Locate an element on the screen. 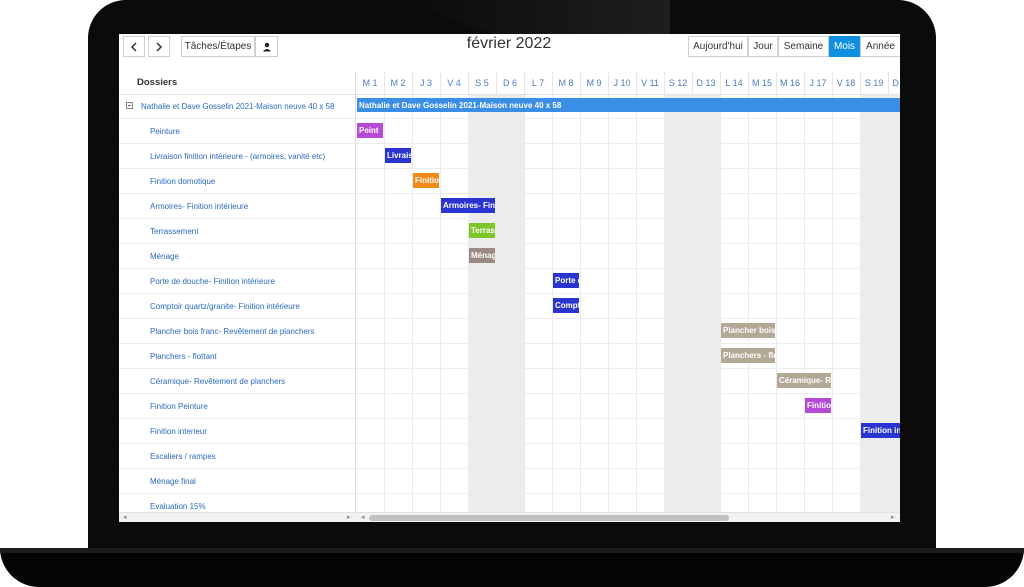 This screenshot has height=587, width=1024. tasks-steps-label: Tâches/Étapes is located at coordinates (218, 46).